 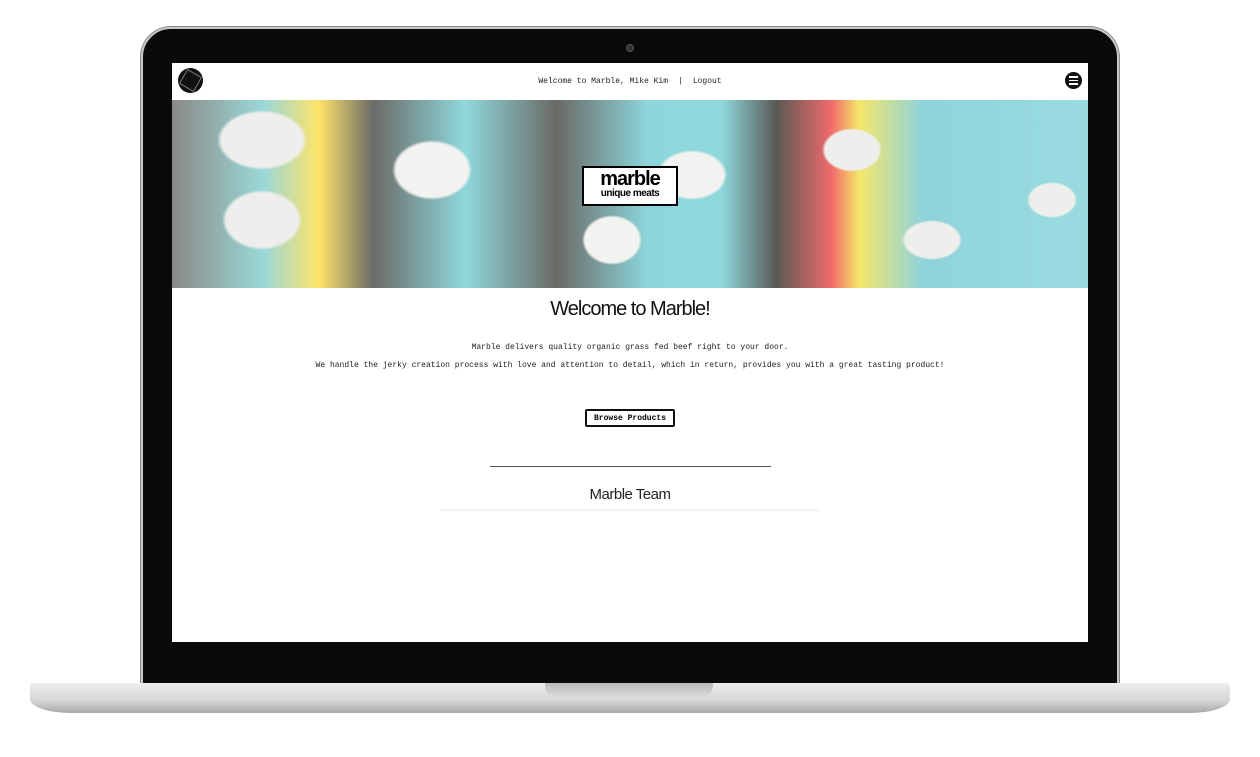 I want to click on site-logo-icon, so click(x=190, y=80).